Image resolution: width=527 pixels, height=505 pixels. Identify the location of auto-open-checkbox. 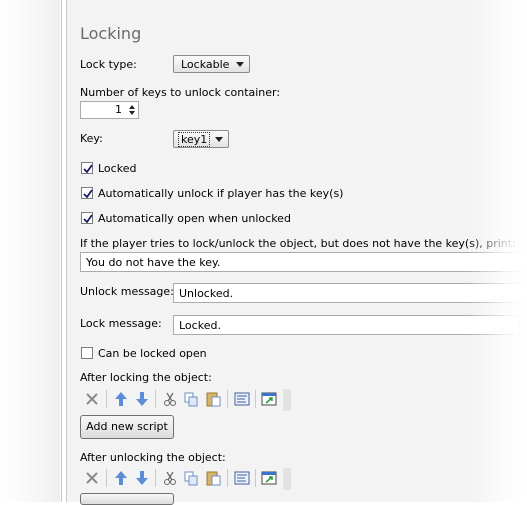
(87, 218).